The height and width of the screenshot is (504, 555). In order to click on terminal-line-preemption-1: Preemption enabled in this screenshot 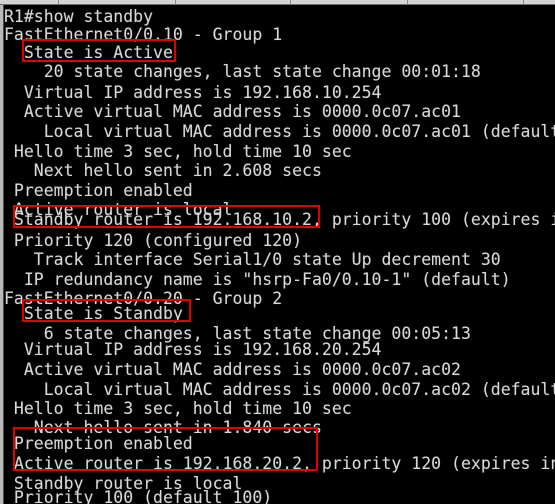, I will do `click(98, 190)`.